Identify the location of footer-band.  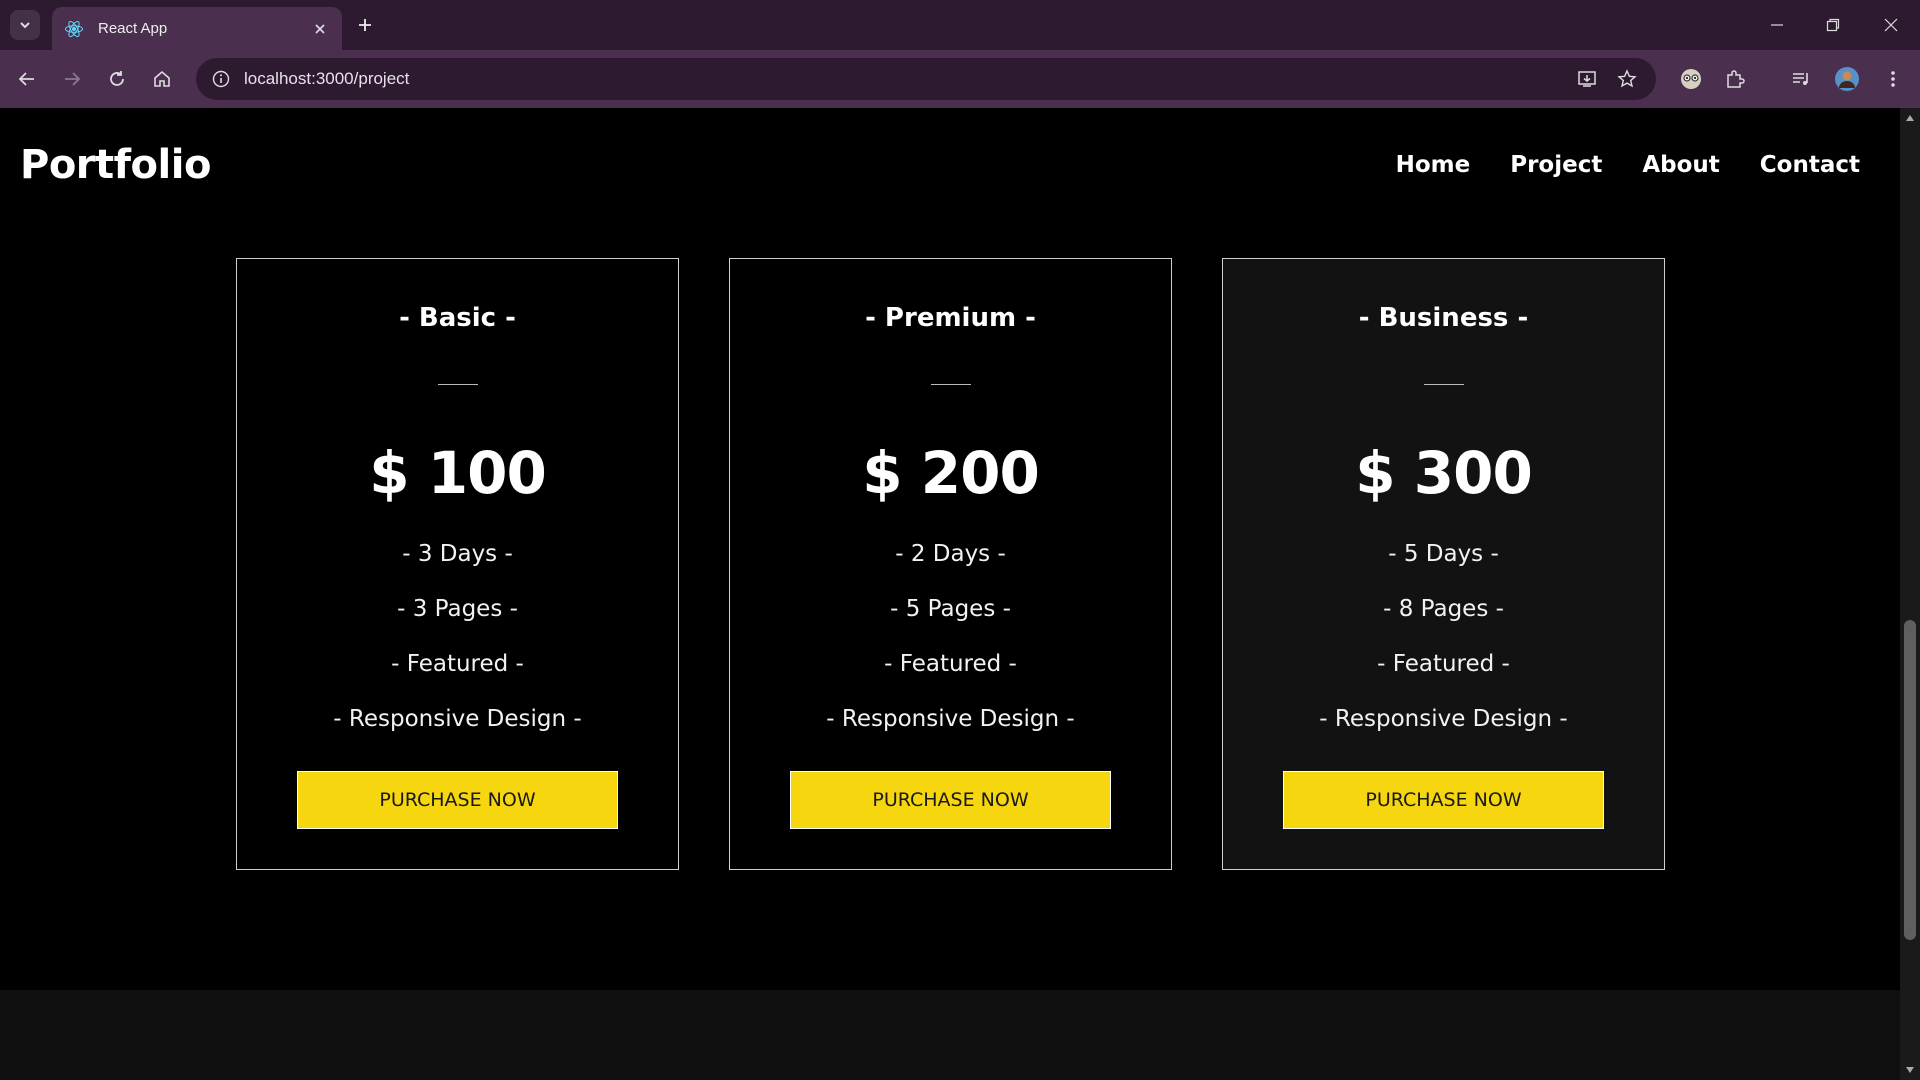
(950, 1035).